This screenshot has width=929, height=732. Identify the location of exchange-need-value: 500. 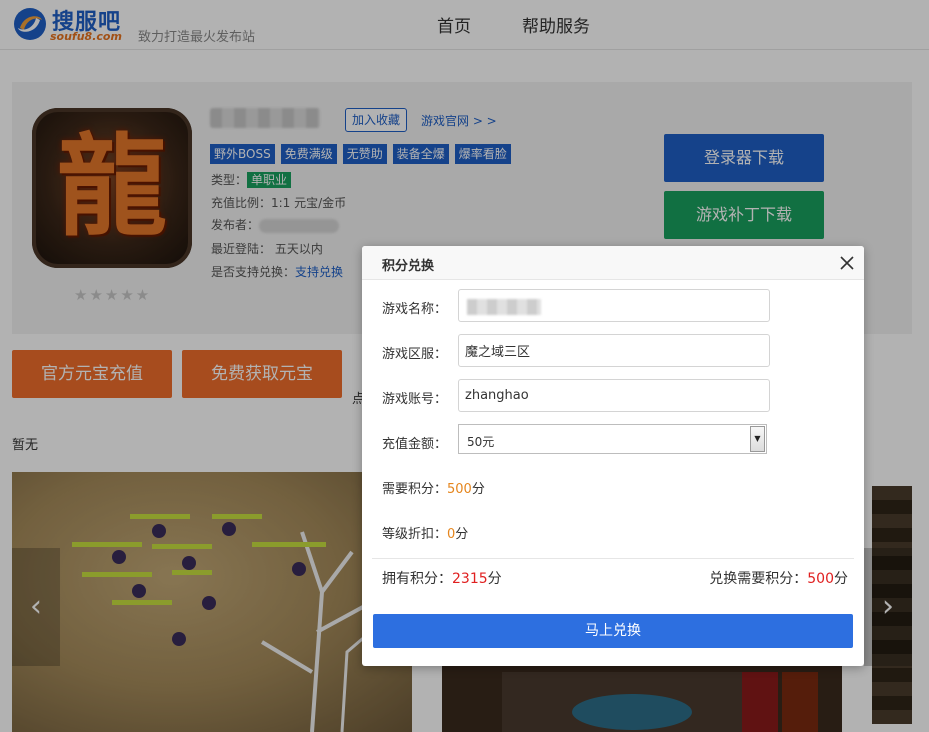
(820, 579).